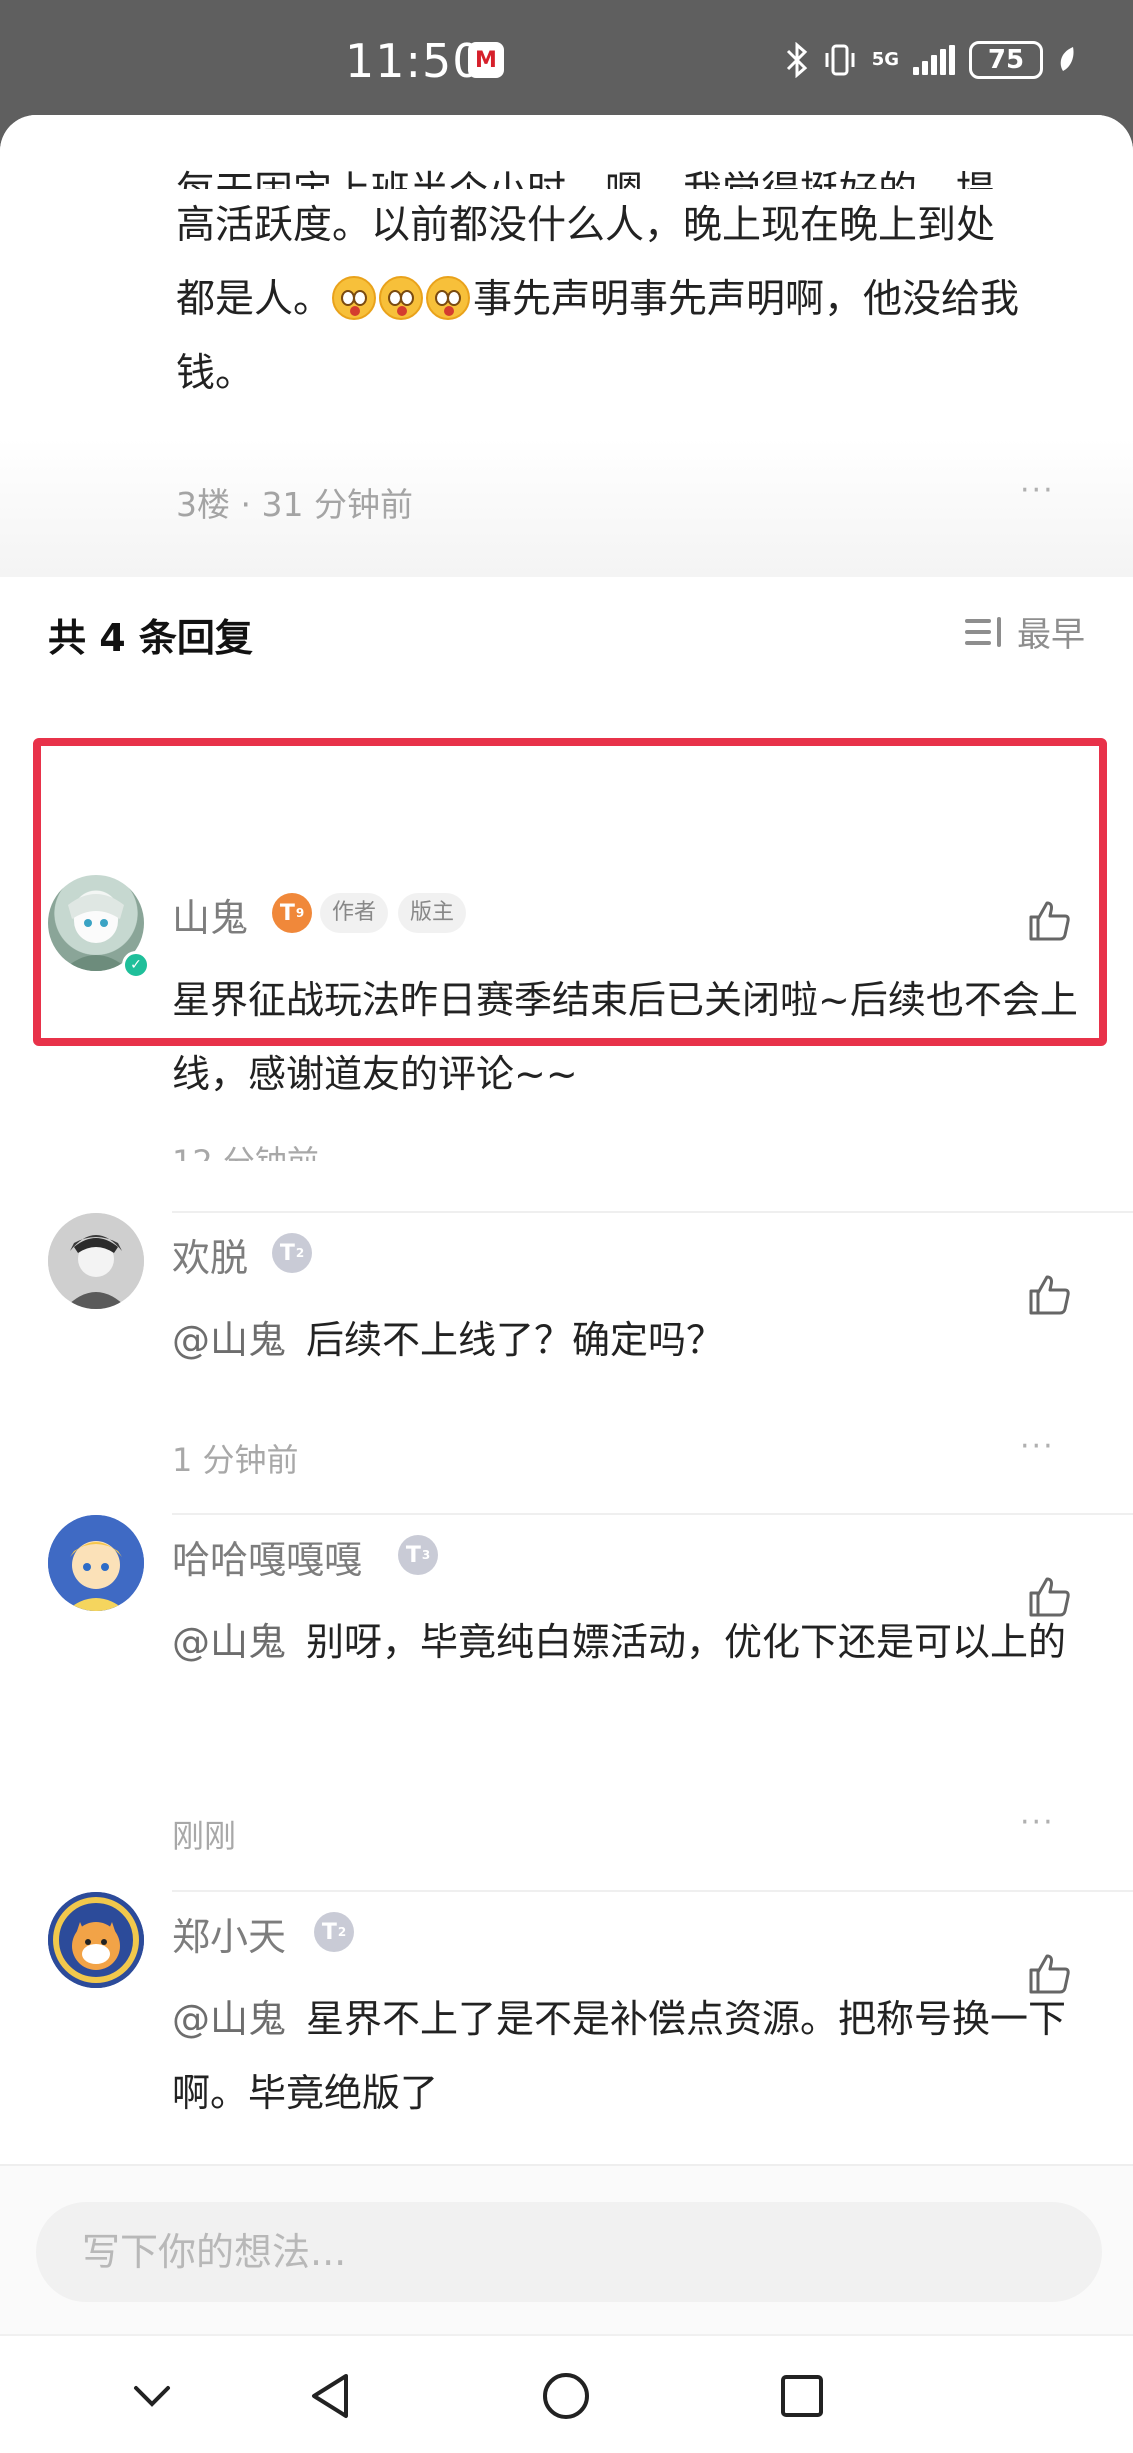 Image resolution: width=1133 pixels, height=2453 pixels. Describe the element at coordinates (985, 632) in the screenshot. I see `sort-icon` at that location.